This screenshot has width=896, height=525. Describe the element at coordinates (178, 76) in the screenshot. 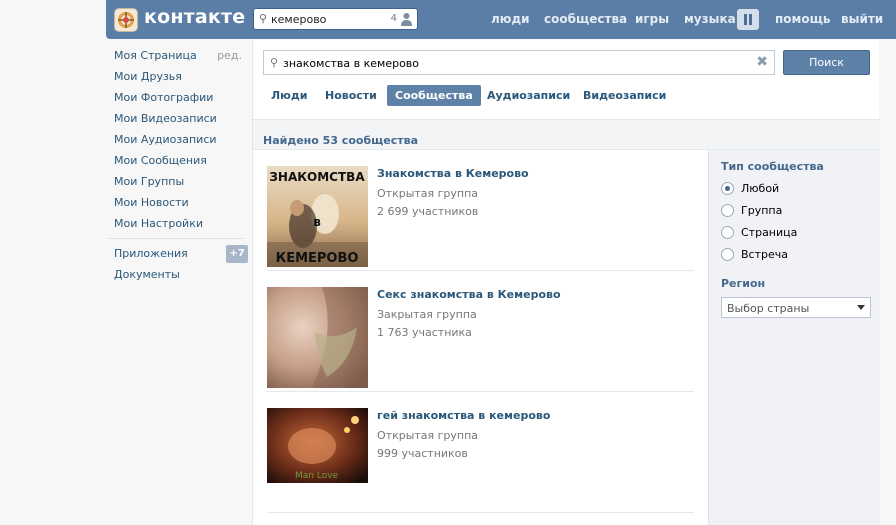

I see `sidebar-item-friends: Мои Друзья` at that location.